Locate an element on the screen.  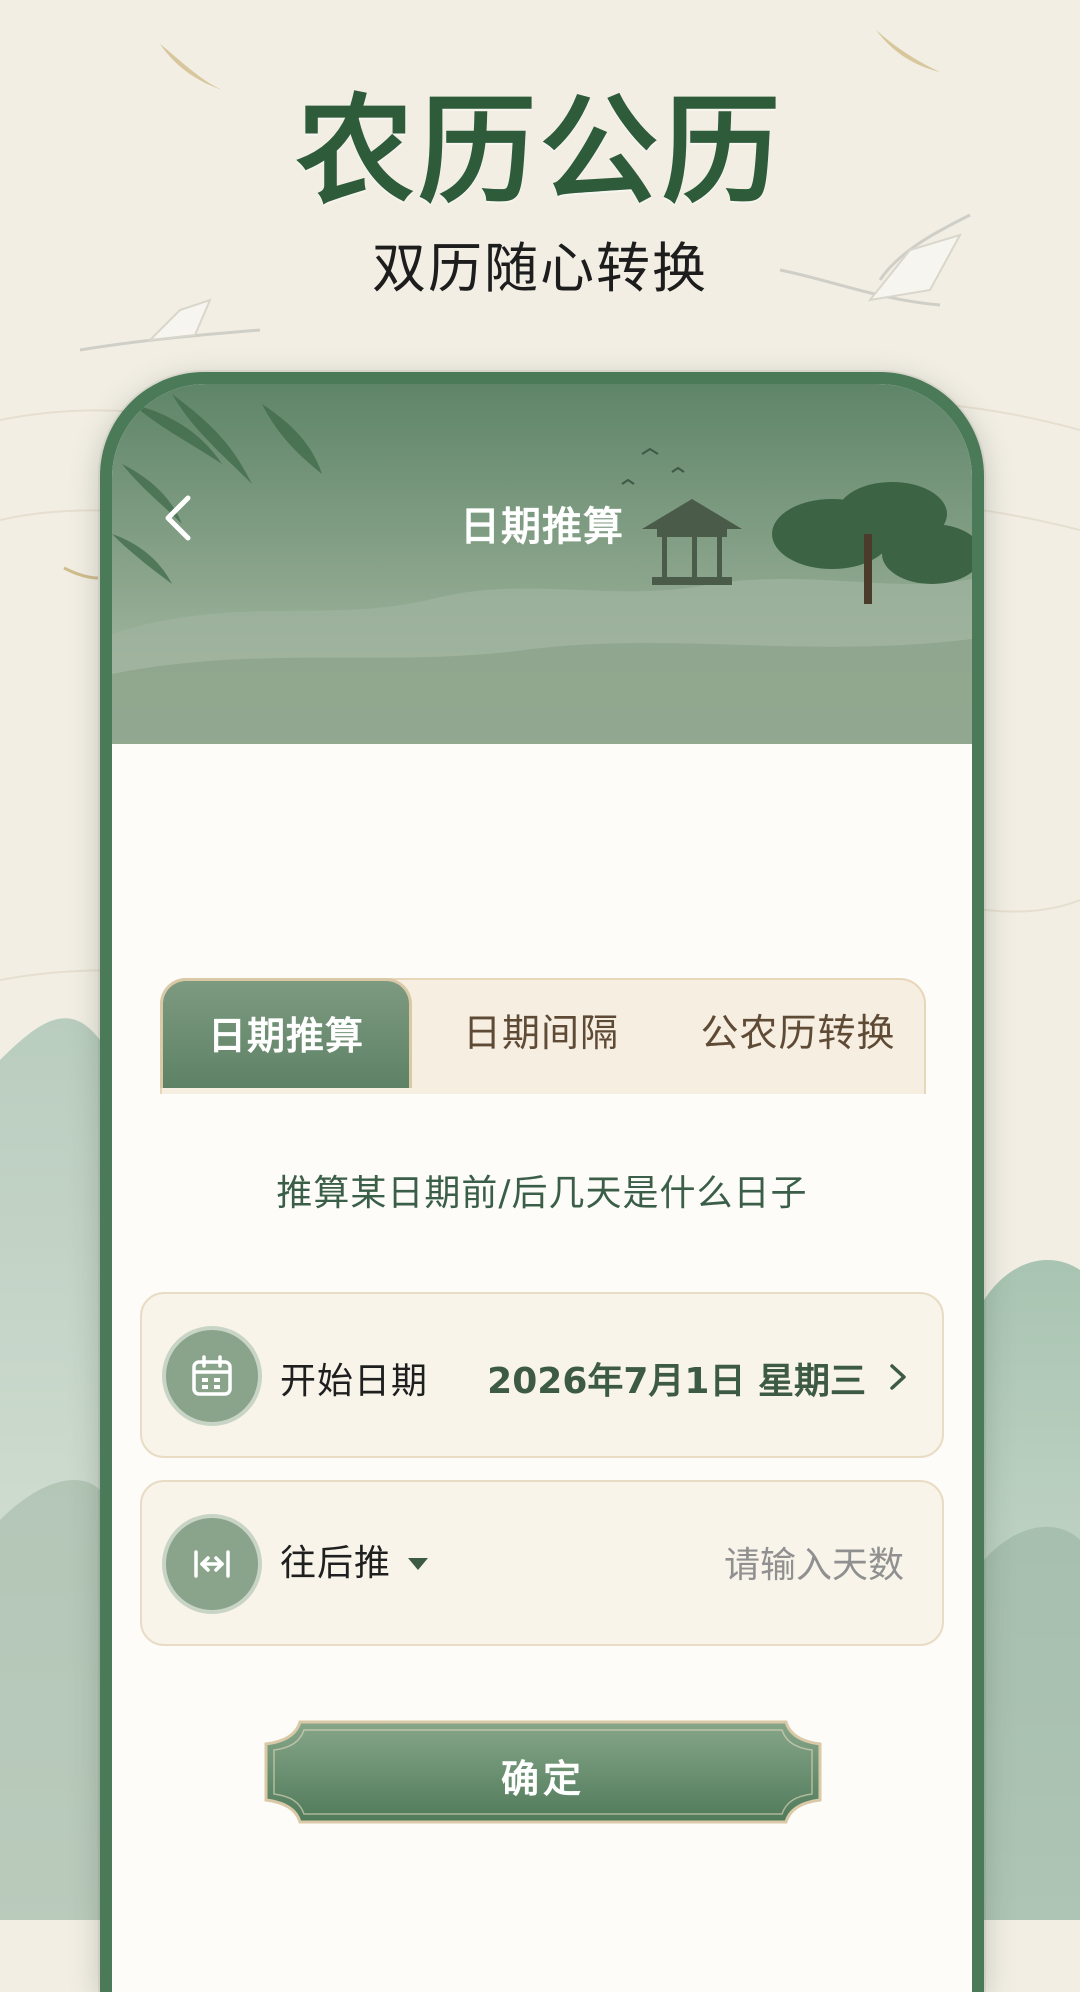
start-date-value: 2026年7月1日 星期三 is located at coordinates (676, 1381).